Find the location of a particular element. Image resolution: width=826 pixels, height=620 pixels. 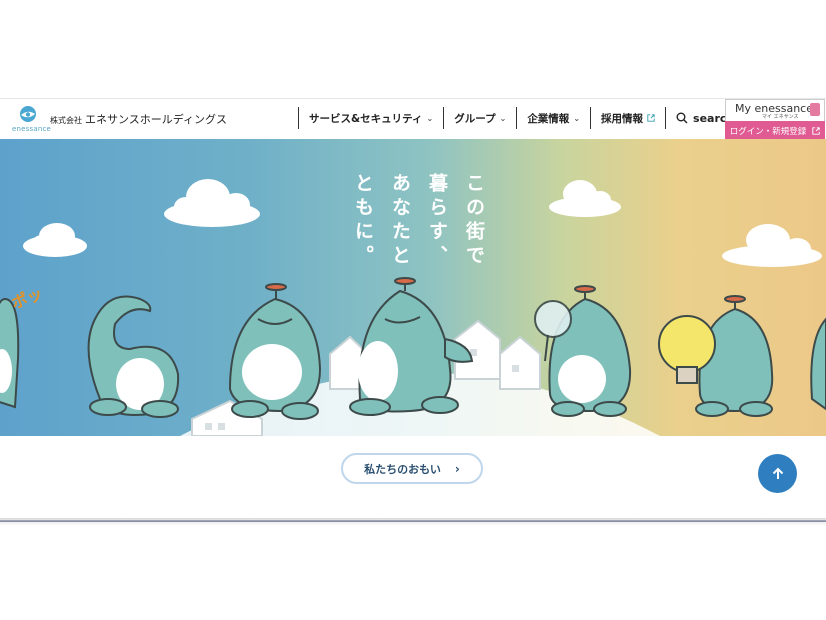

our-thoughts-button: 私たちのおもい › is located at coordinates (412, 468).